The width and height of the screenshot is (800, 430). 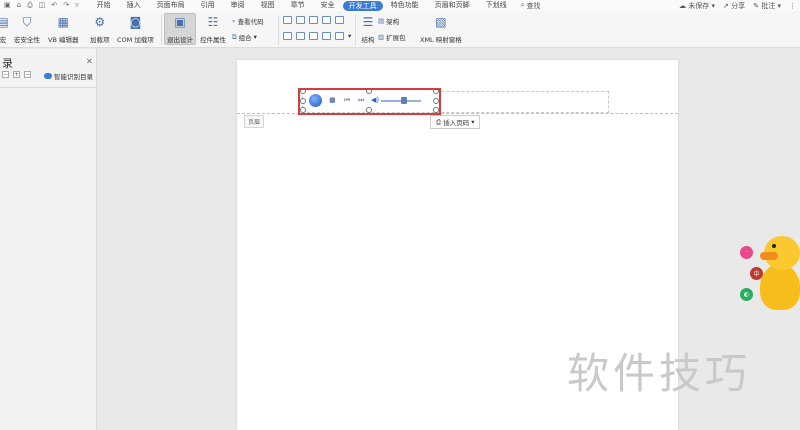 What do you see at coordinates (522, 5) in the screenshot?
I see `search-icon: ⌕` at bounding box center [522, 5].